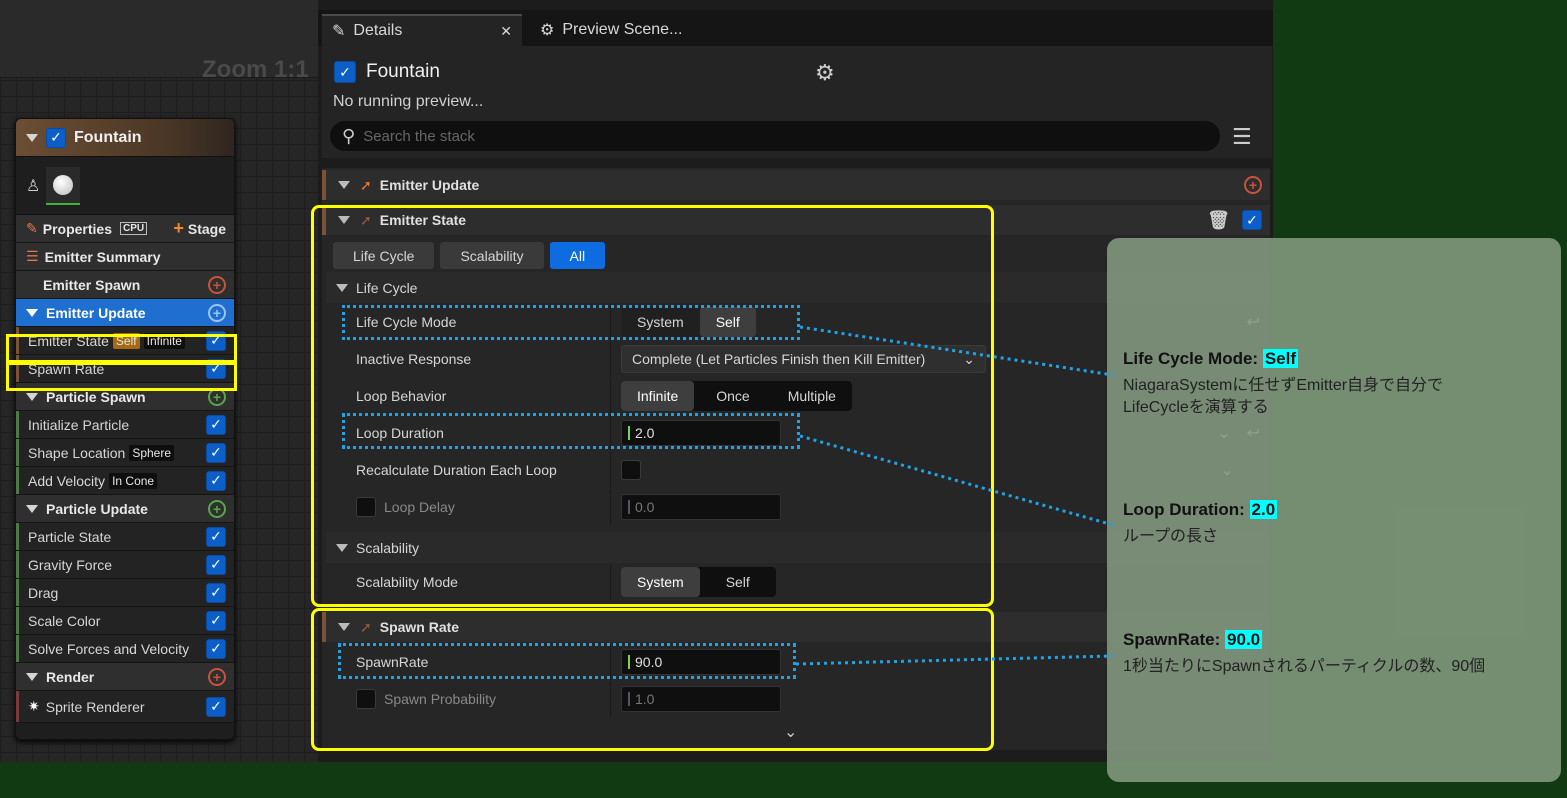 This screenshot has height=798, width=1567. I want to click on annotation-spawnrate-title: SpawnRate: 90.0, so click(1193, 640).